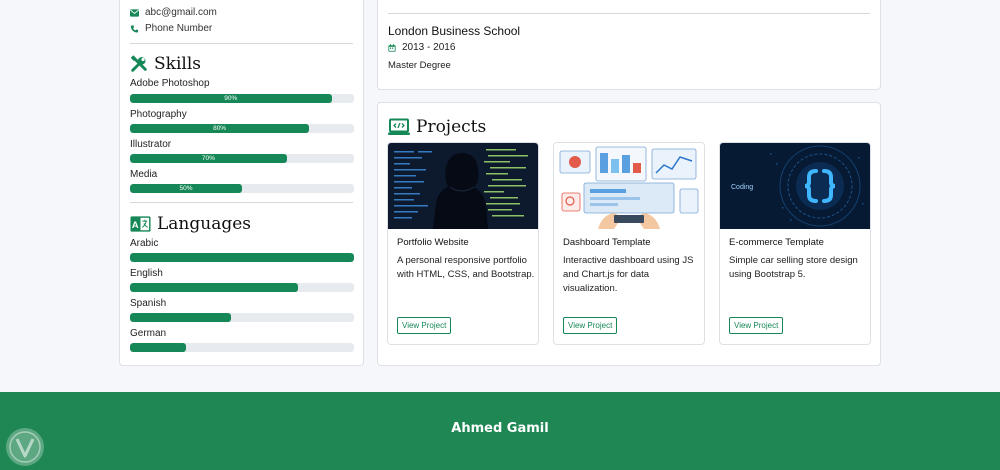  I want to click on envelope-icon, so click(134, 12).